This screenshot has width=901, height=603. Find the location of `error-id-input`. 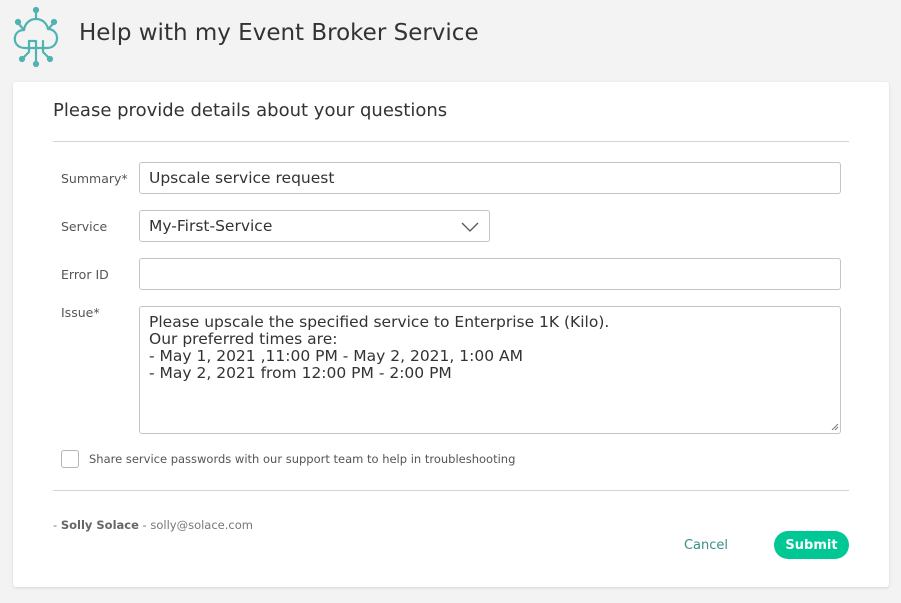

error-id-input is located at coordinates (490, 274).